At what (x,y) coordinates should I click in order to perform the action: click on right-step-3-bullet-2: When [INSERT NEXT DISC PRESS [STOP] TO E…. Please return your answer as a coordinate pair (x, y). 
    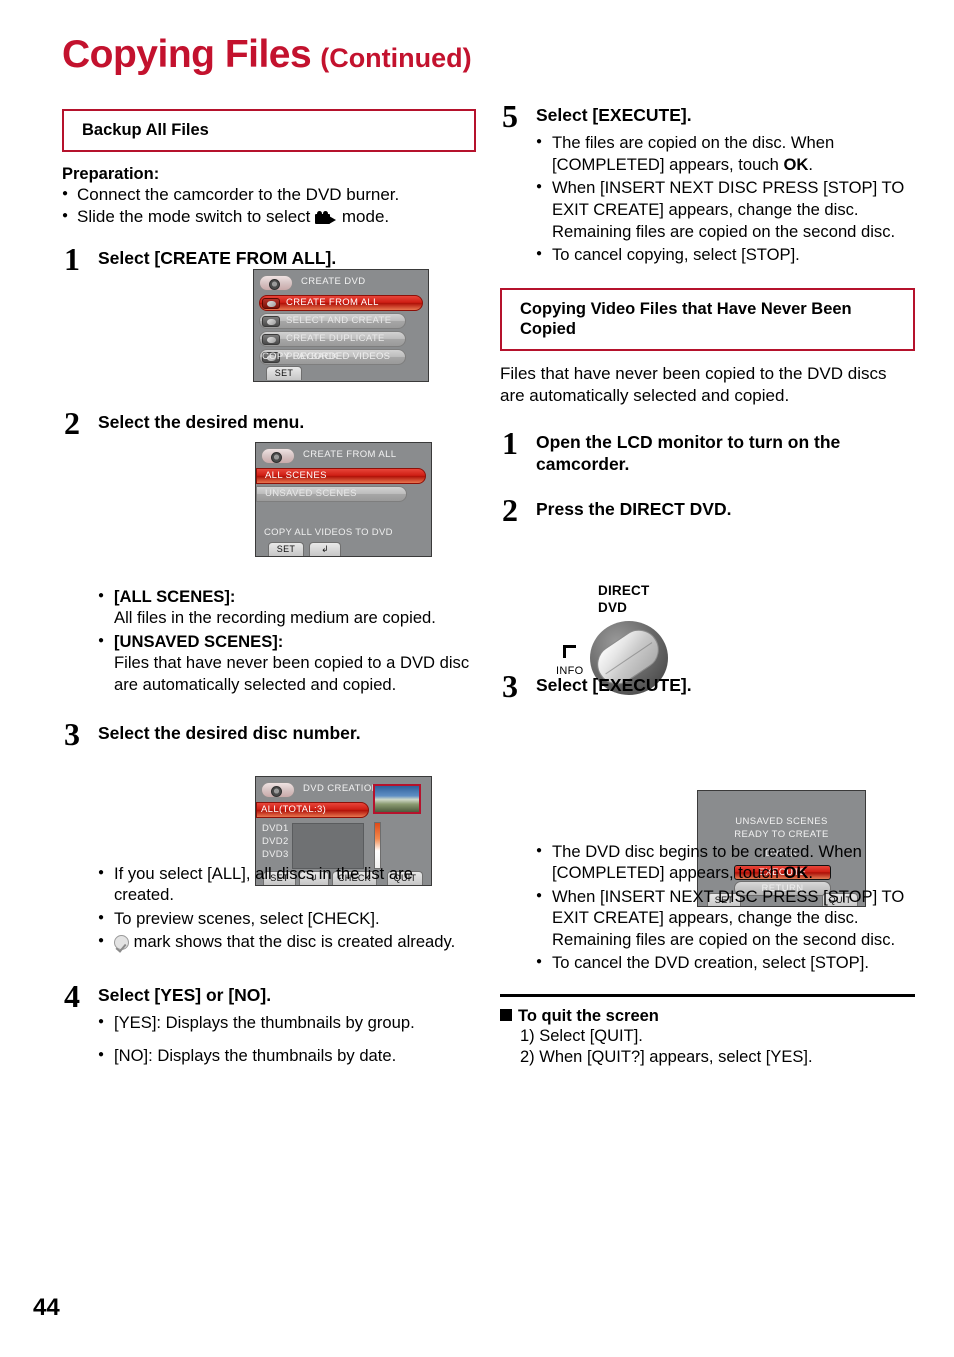
    Looking at the image, I should click on (725, 918).